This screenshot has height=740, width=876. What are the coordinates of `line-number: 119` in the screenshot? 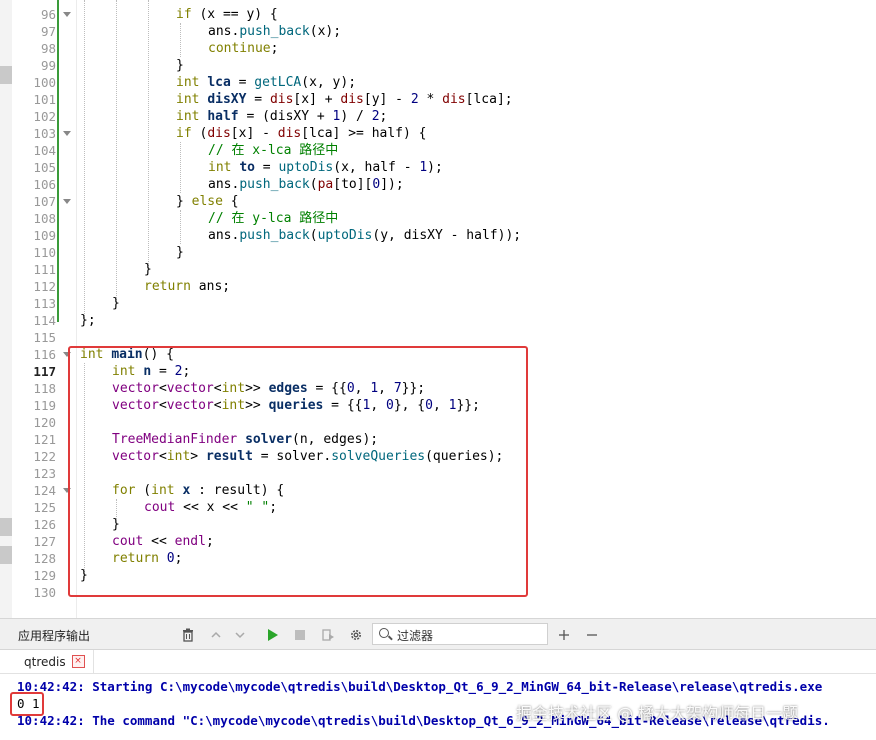 It's located at (44, 405).